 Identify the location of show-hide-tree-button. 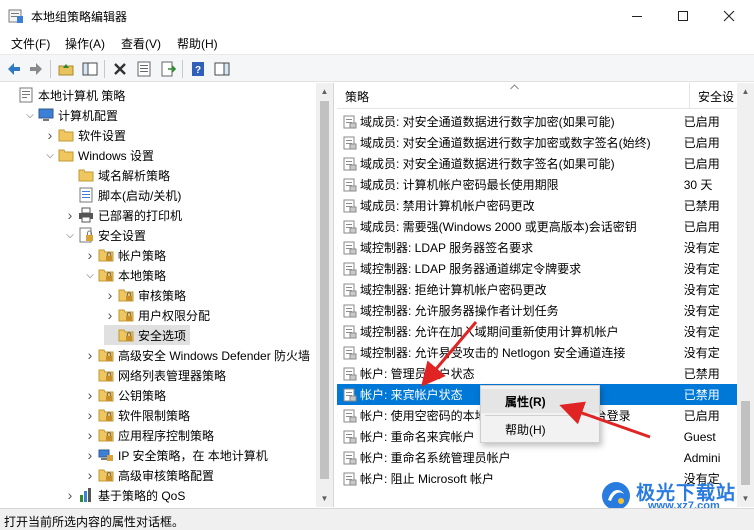
(90, 69).